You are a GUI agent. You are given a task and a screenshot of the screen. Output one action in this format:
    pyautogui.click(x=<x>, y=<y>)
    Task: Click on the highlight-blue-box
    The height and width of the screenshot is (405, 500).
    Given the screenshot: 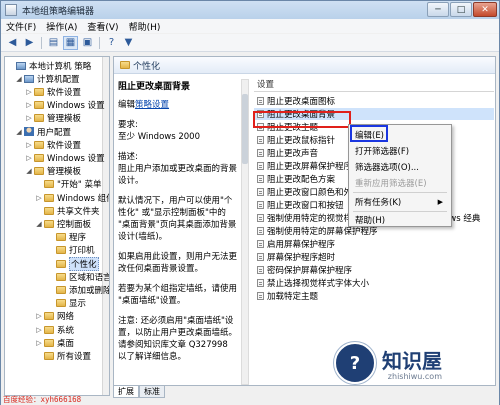 What is the action you would take?
    pyautogui.click(x=369, y=133)
    